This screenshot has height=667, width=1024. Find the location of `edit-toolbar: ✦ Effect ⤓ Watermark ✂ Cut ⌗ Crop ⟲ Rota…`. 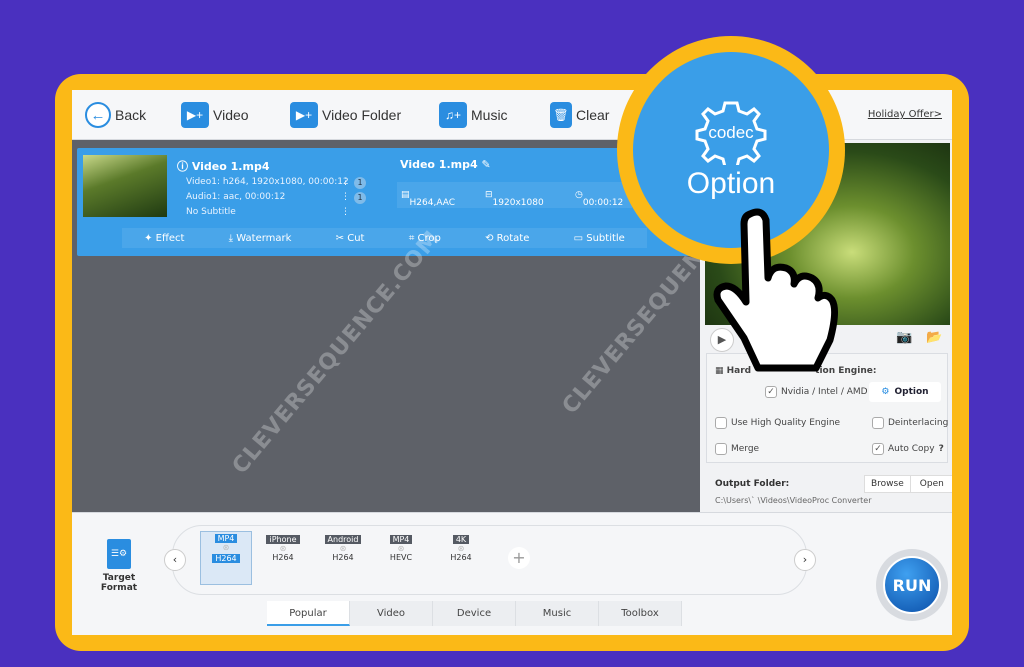

edit-toolbar: ✦ Effect ⤓ Watermark ✂ Cut ⌗ Crop ⟲ Rota… is located at coordinates (384, 238).